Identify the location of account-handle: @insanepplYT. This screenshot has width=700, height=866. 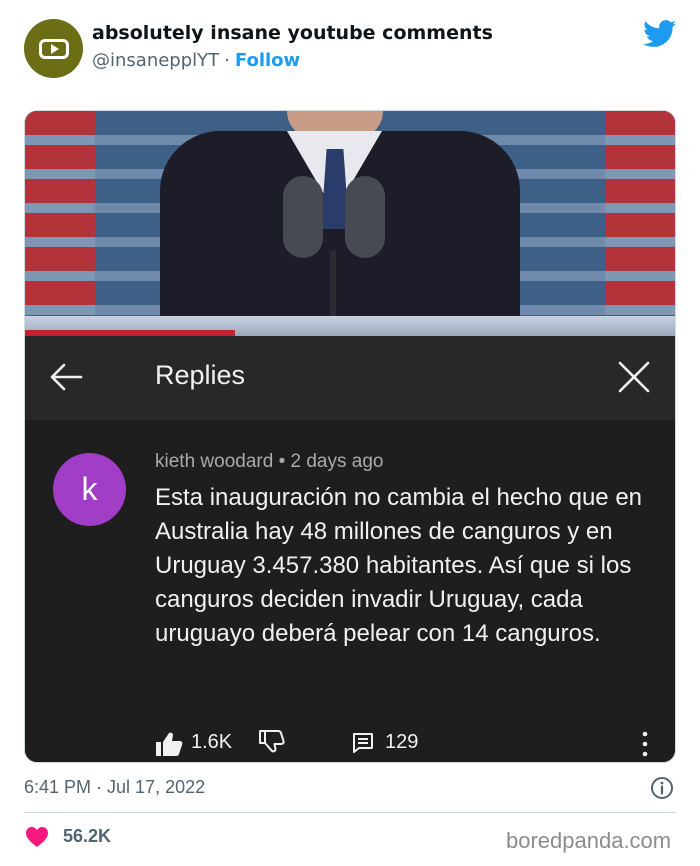
(155, 60).